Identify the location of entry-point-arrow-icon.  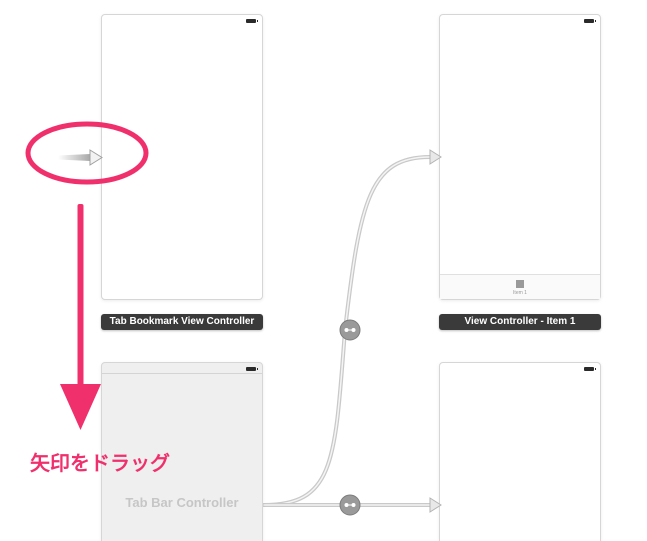
(80, 157).